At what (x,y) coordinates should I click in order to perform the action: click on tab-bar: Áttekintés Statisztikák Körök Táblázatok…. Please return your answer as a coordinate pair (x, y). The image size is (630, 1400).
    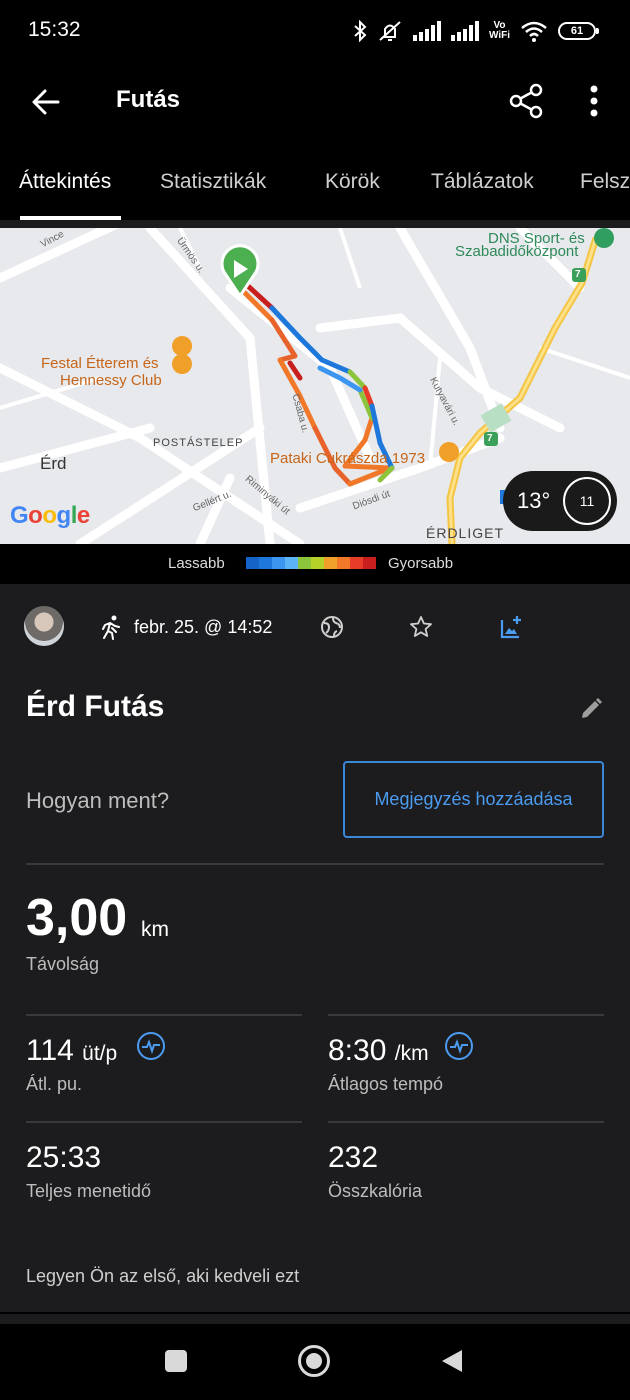
    Looking at the image, I should click on (315, 183).